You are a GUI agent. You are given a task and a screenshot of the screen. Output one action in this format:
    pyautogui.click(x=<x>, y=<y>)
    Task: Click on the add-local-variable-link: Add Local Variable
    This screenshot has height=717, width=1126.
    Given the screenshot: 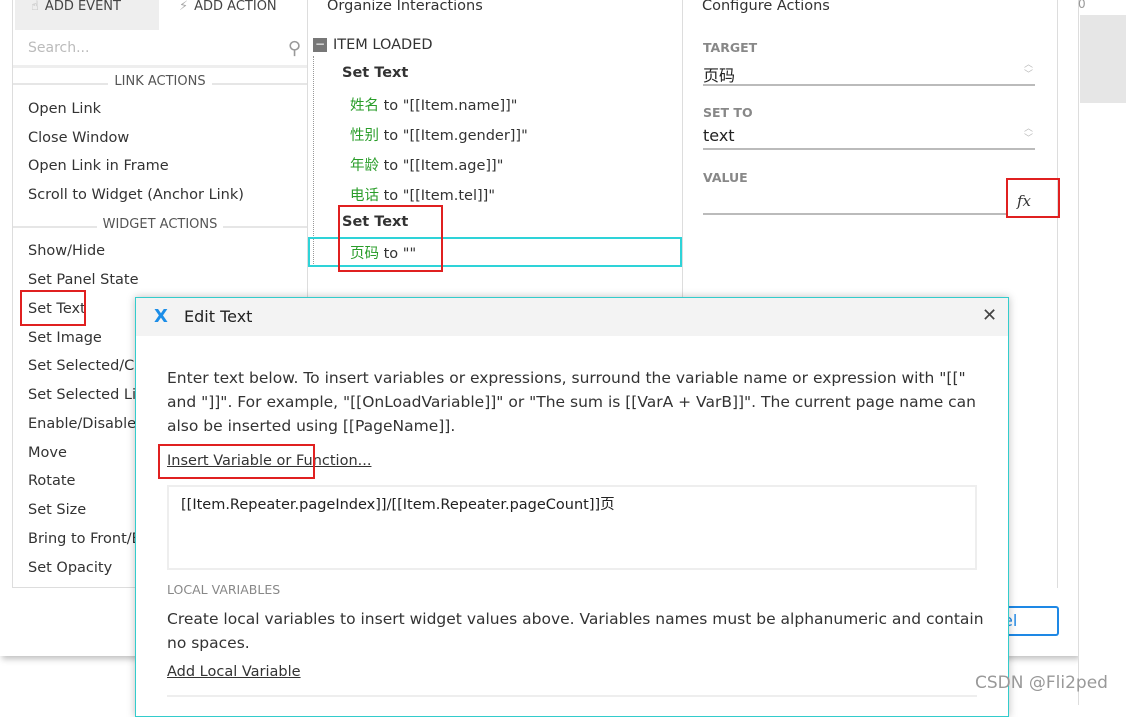 What is the action you would take?
    pyautogui.click(x=234, y=672)
    